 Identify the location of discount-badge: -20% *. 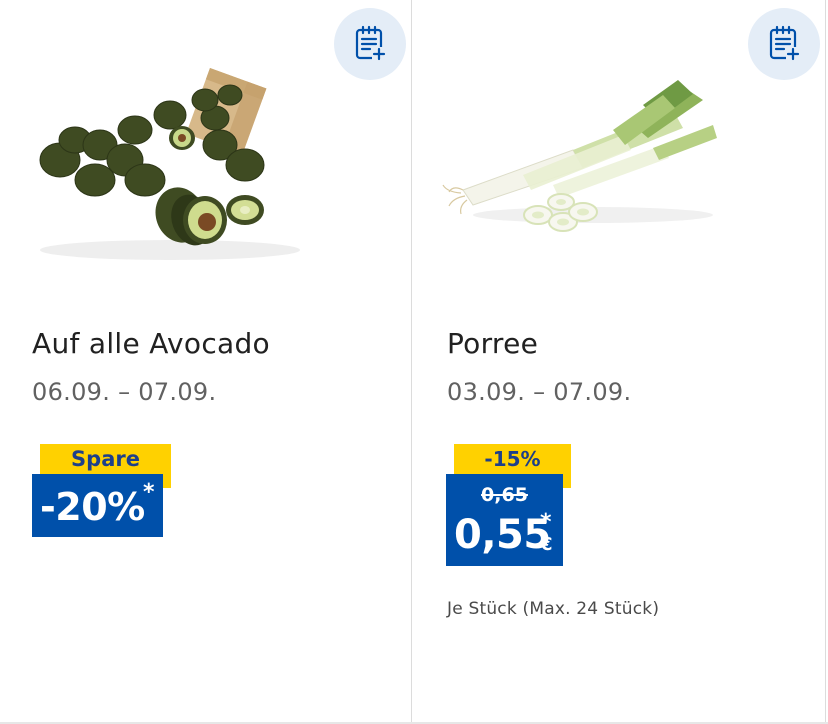
(97, 505).